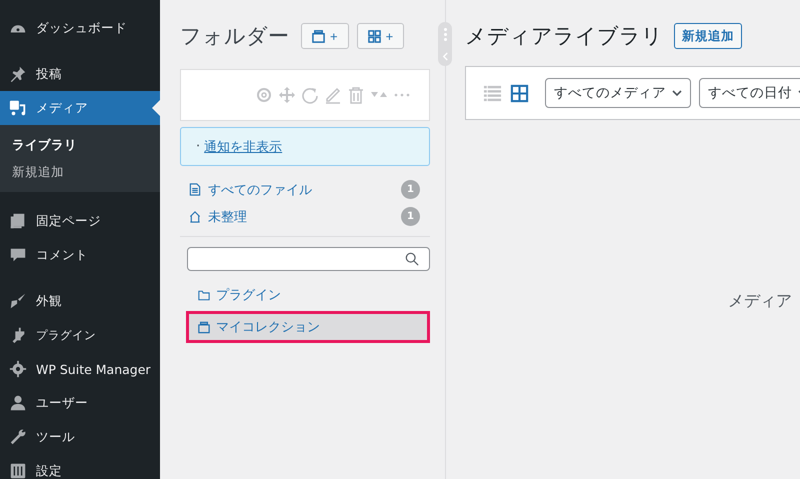 The height and width of the screenshot is (479, 800). I want to click on document-icon, so click(195, 189).